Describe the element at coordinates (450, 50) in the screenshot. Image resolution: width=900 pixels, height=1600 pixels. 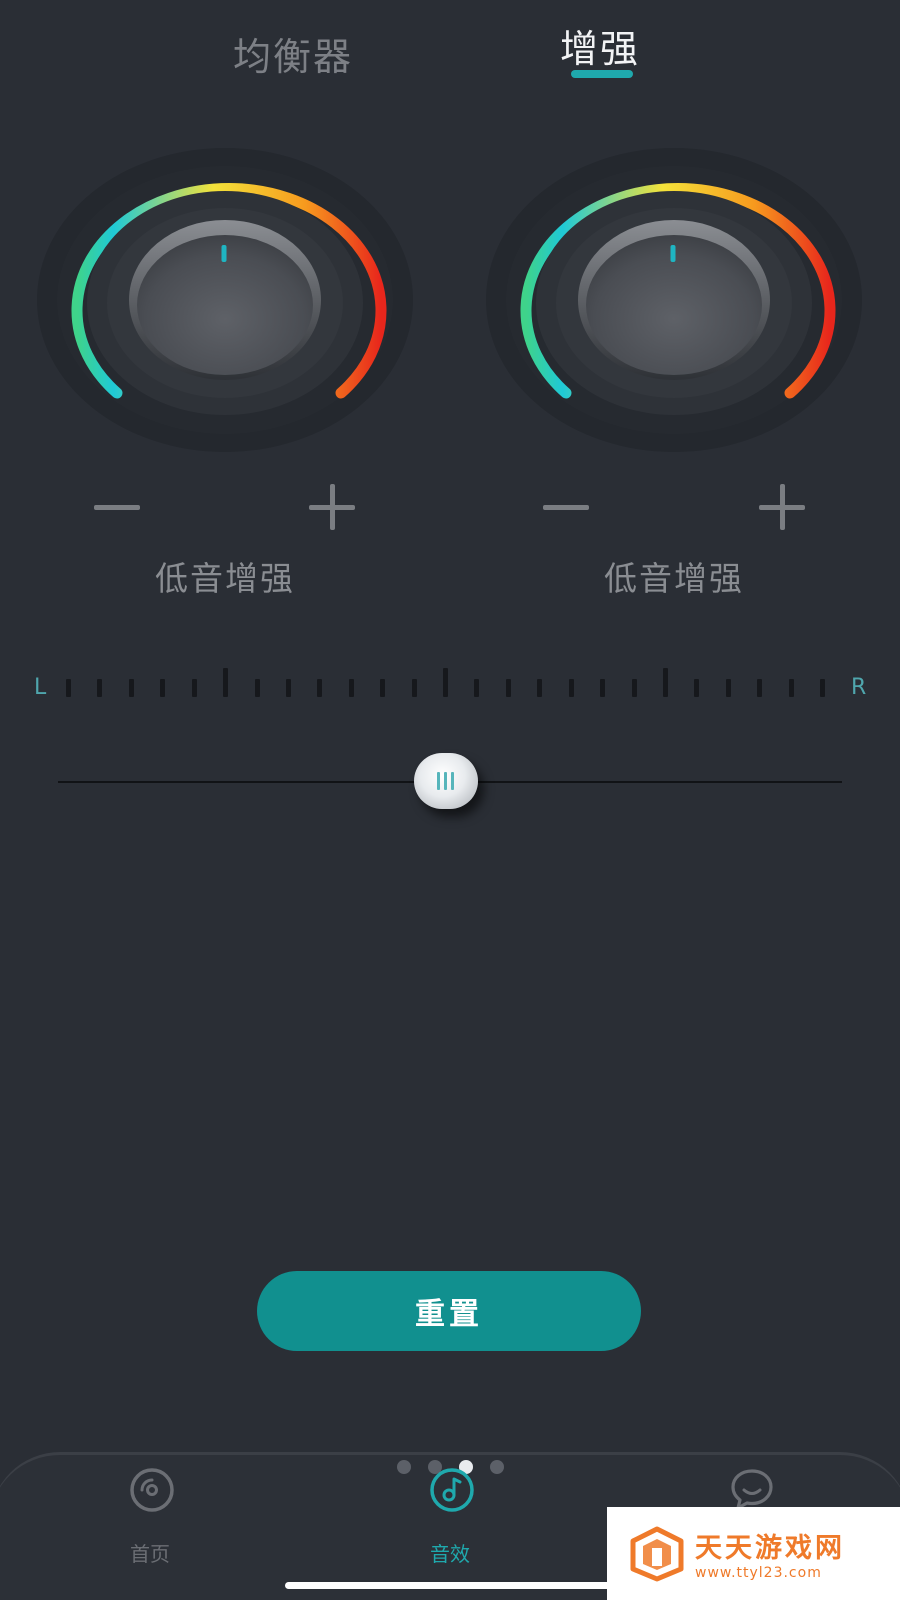
I see `tab-bar: 均衡器 增强` at that location.